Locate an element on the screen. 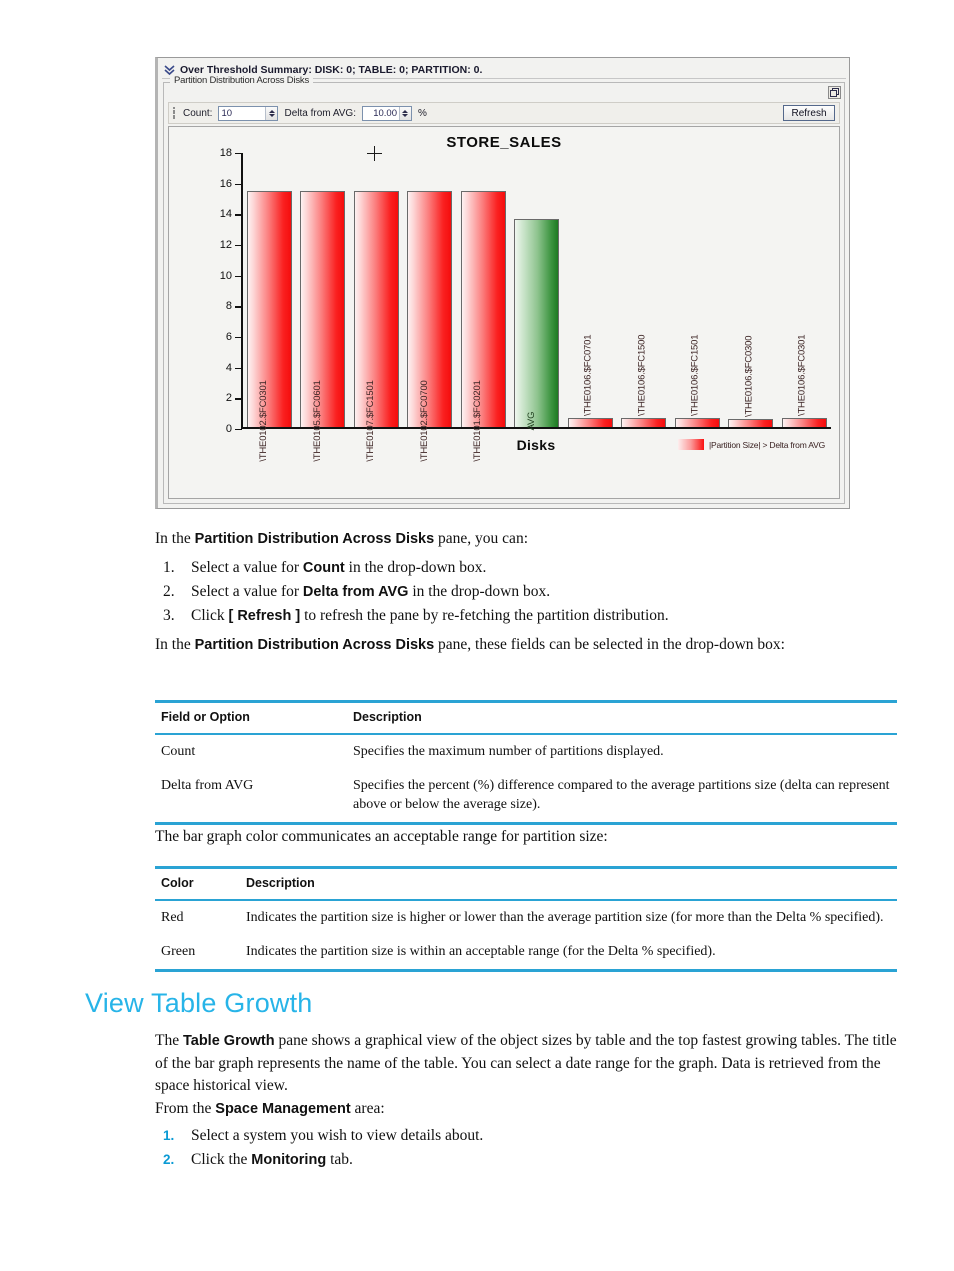 The width and height of the screenshot is (954, 1271). chart-bar: \THE0106.$FC0701 is located at coordinates (590, 381).